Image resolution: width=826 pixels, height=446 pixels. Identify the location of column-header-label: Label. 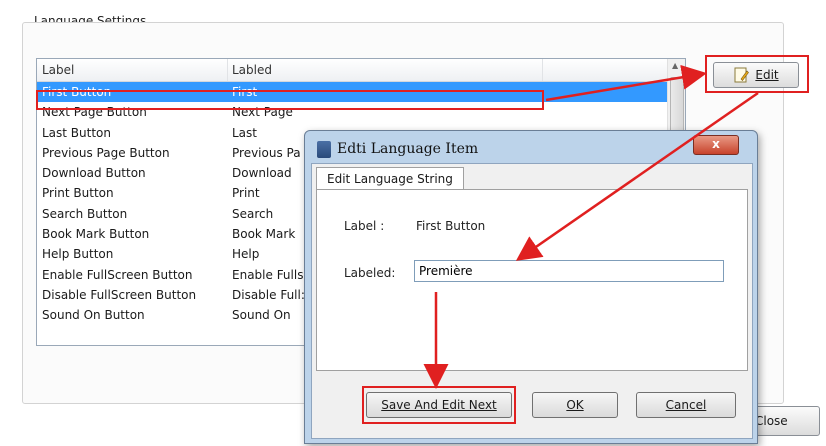
(132, 70).